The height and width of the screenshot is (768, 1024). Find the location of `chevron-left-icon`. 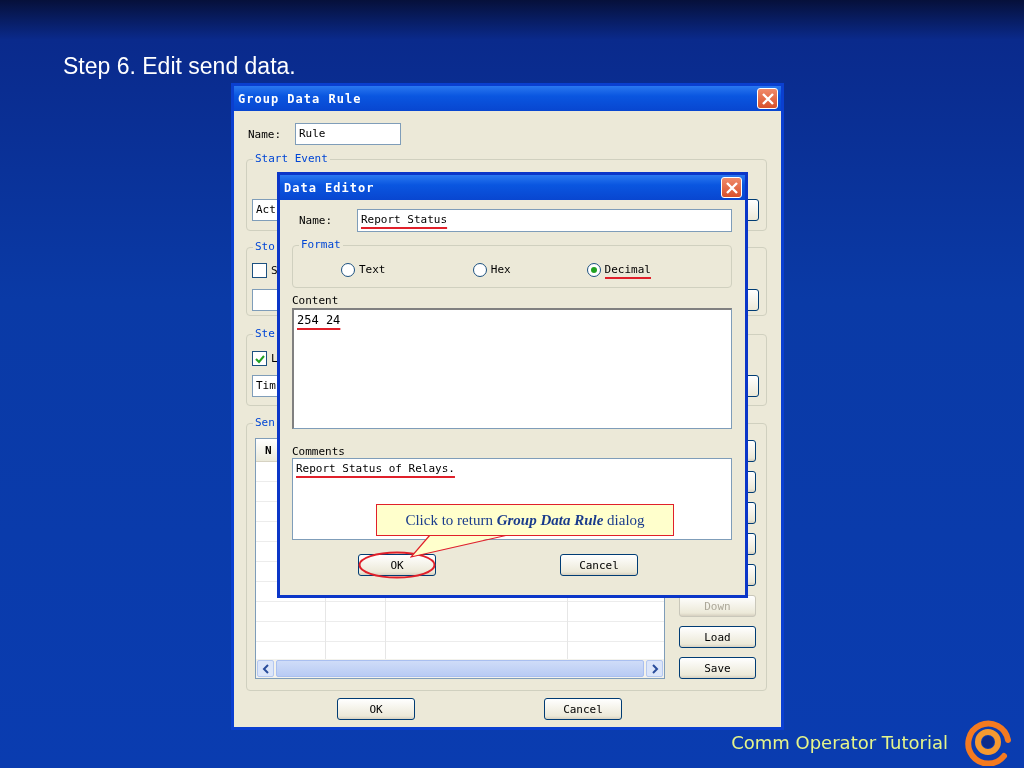

chevron-left-icon is located at coordinates (265, 668).